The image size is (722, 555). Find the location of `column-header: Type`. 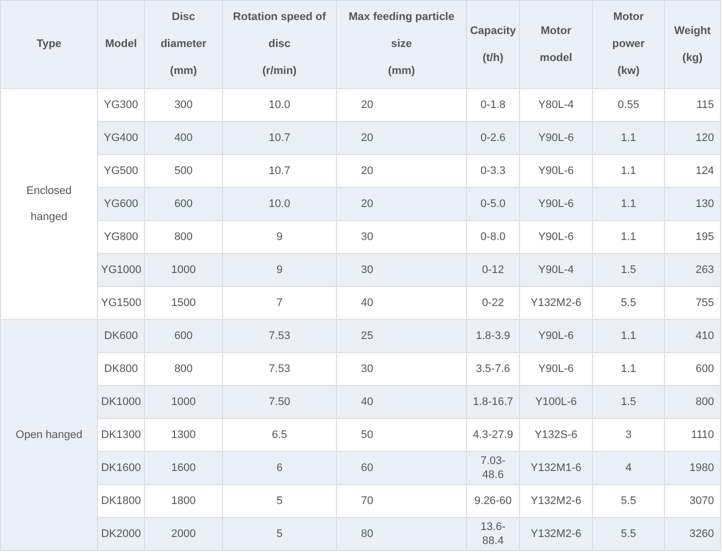

column-header: Type is located at coordinates (49, 44).